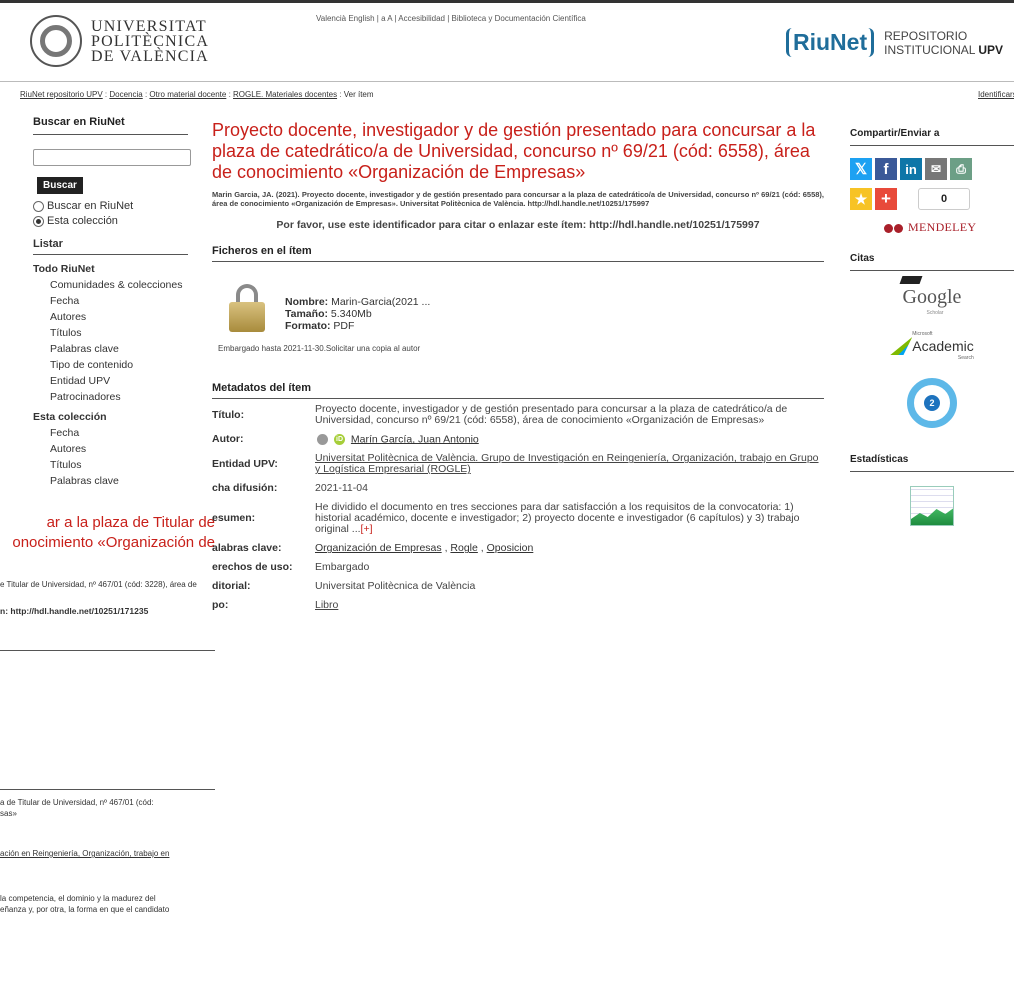 Image resolution: width=1014 pixels, height=984 pixels. What do you see at coordinates (56, 41) in the screenshot?
I see `upv-seal-icon` at bounding box center [56, 41].